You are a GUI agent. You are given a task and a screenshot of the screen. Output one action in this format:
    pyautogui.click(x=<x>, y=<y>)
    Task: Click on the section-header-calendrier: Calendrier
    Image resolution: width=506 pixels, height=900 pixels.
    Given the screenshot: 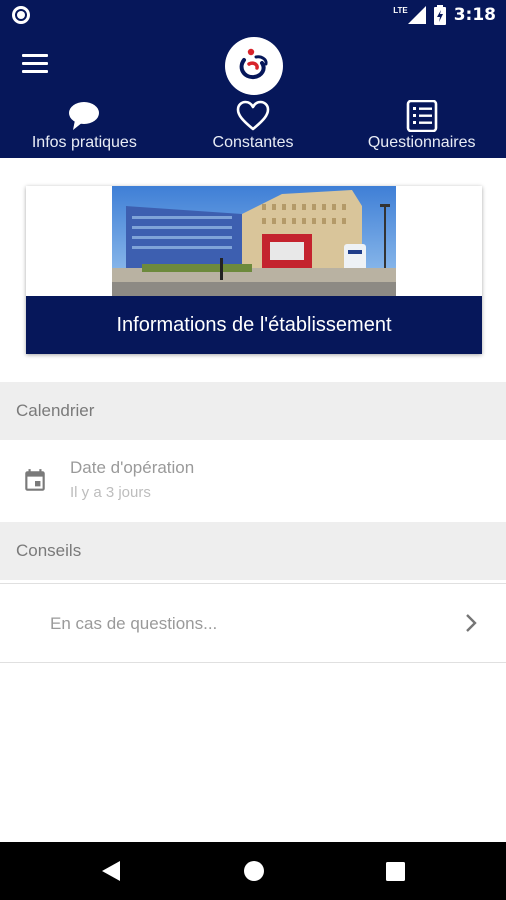 What is the action you would take?
    pyautogui.click(x=253, y=411)
    